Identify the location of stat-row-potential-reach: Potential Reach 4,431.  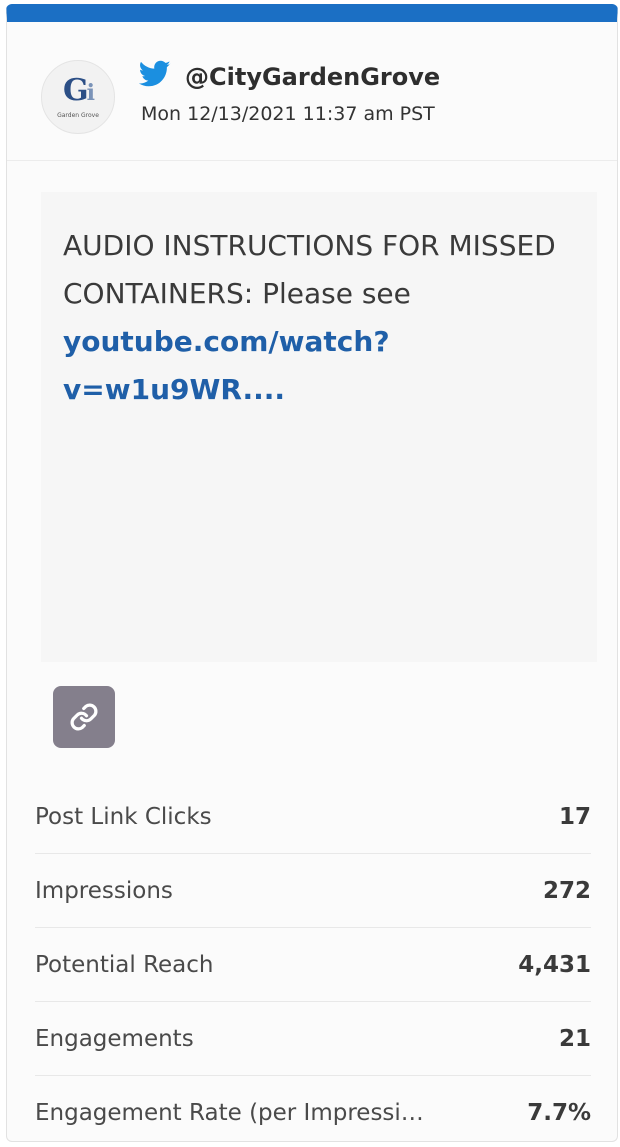
(313, 965).